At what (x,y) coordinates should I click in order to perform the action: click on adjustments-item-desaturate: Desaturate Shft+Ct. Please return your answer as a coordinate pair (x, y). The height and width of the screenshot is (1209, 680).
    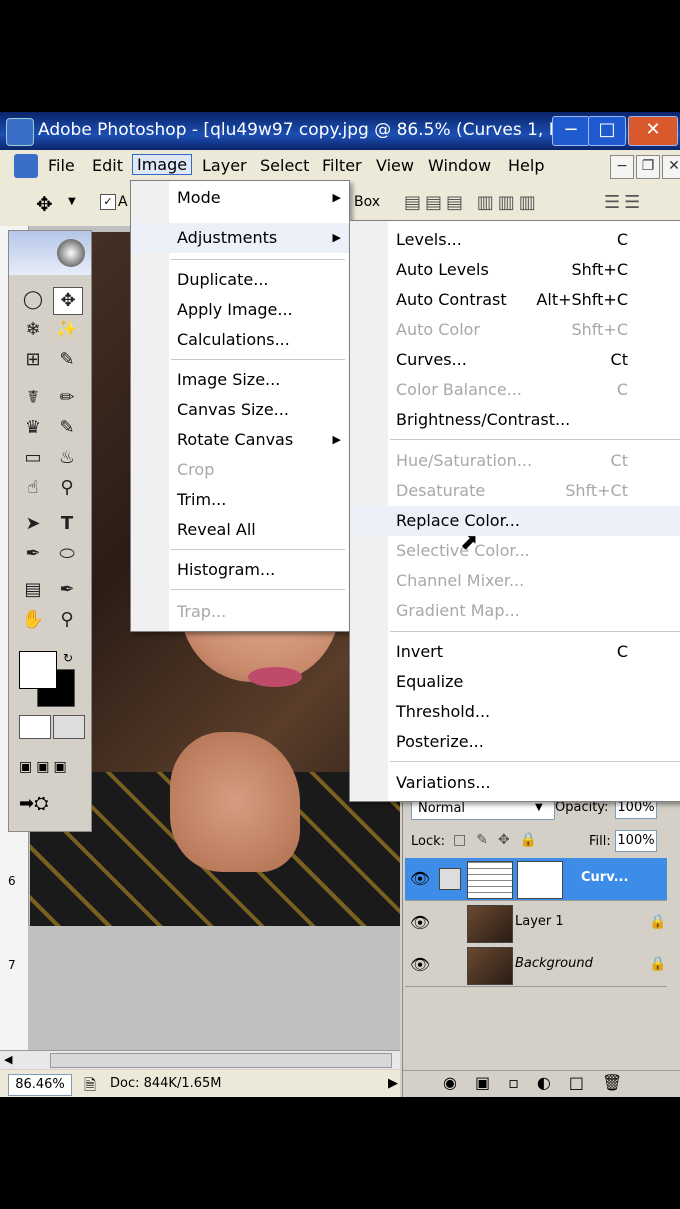
    Looking at the image, I should click on (515, 491).